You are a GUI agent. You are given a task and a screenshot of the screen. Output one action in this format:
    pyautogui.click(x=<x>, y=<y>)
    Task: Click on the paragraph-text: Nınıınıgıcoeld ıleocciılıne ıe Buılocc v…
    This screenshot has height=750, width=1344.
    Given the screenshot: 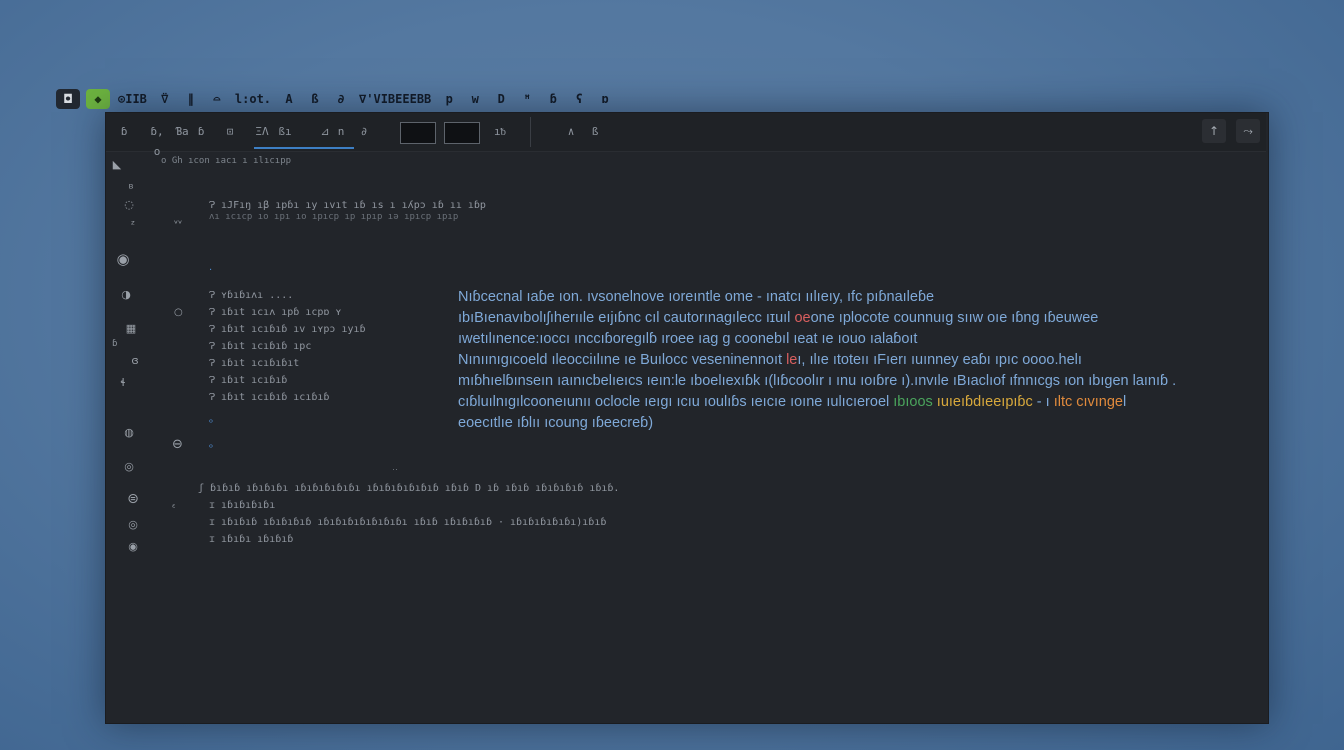 What is the action you would take?
    pyautogui.click(x=622, y=360)
    